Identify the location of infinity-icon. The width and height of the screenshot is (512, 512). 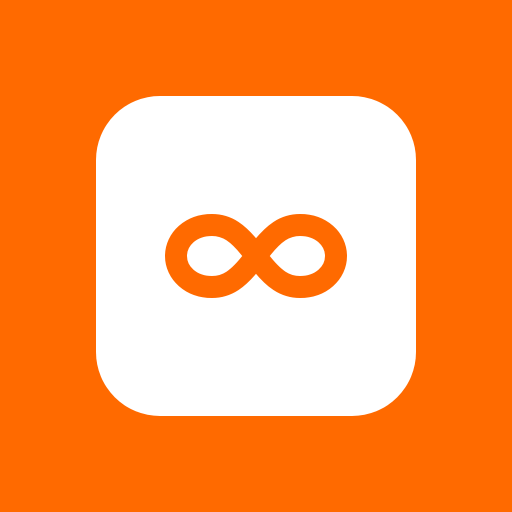
(256, 256).